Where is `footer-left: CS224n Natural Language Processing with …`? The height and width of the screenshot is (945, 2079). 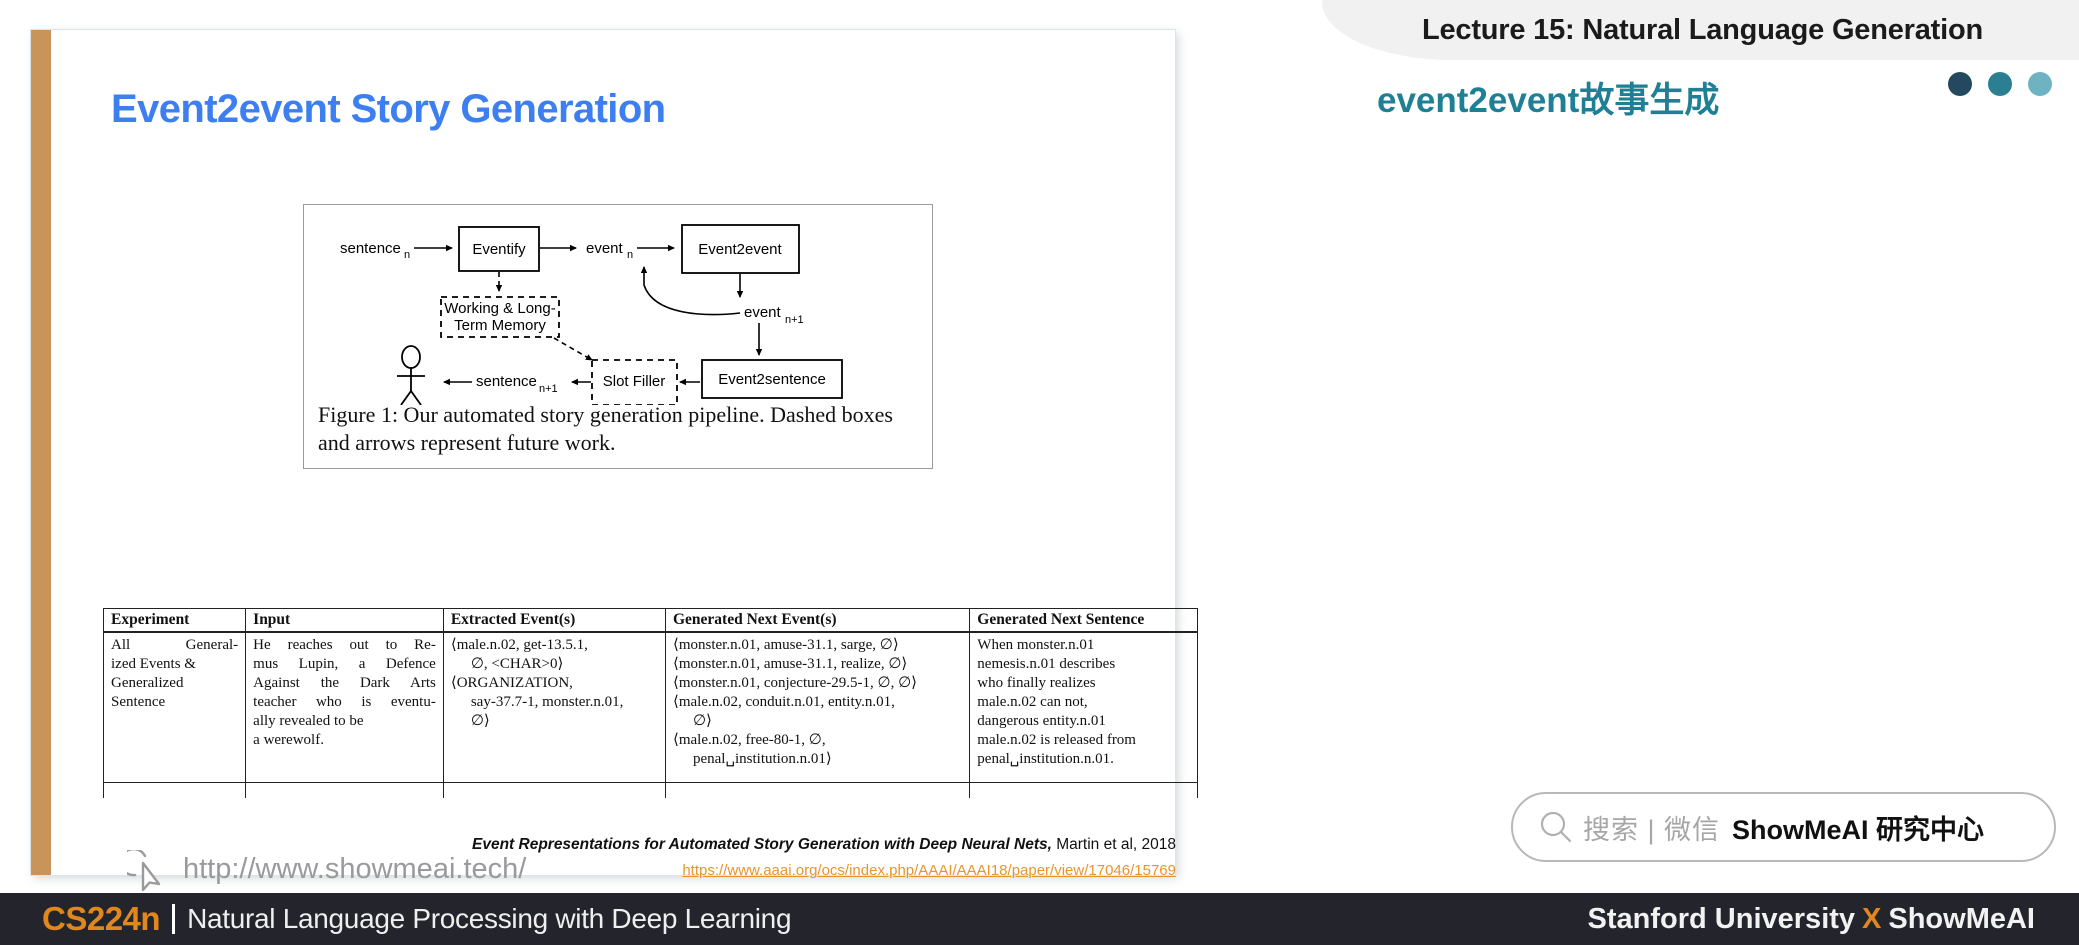
footer-left: CS224n Natural Language Processing with … is located at coordinates (417, 919).